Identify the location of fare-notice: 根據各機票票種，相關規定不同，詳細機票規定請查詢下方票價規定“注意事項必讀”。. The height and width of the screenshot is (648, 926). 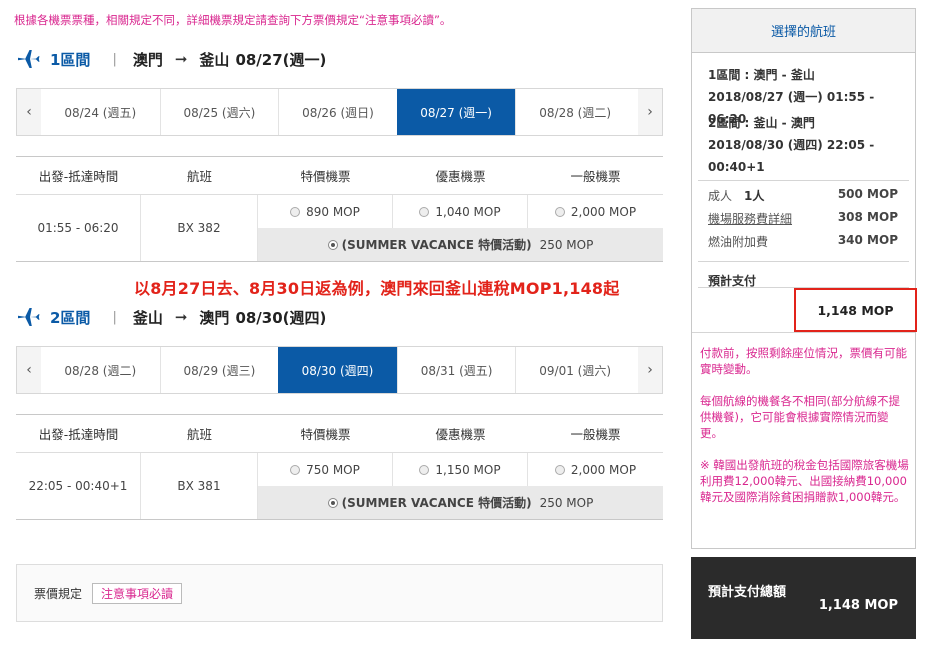
(233, 20).